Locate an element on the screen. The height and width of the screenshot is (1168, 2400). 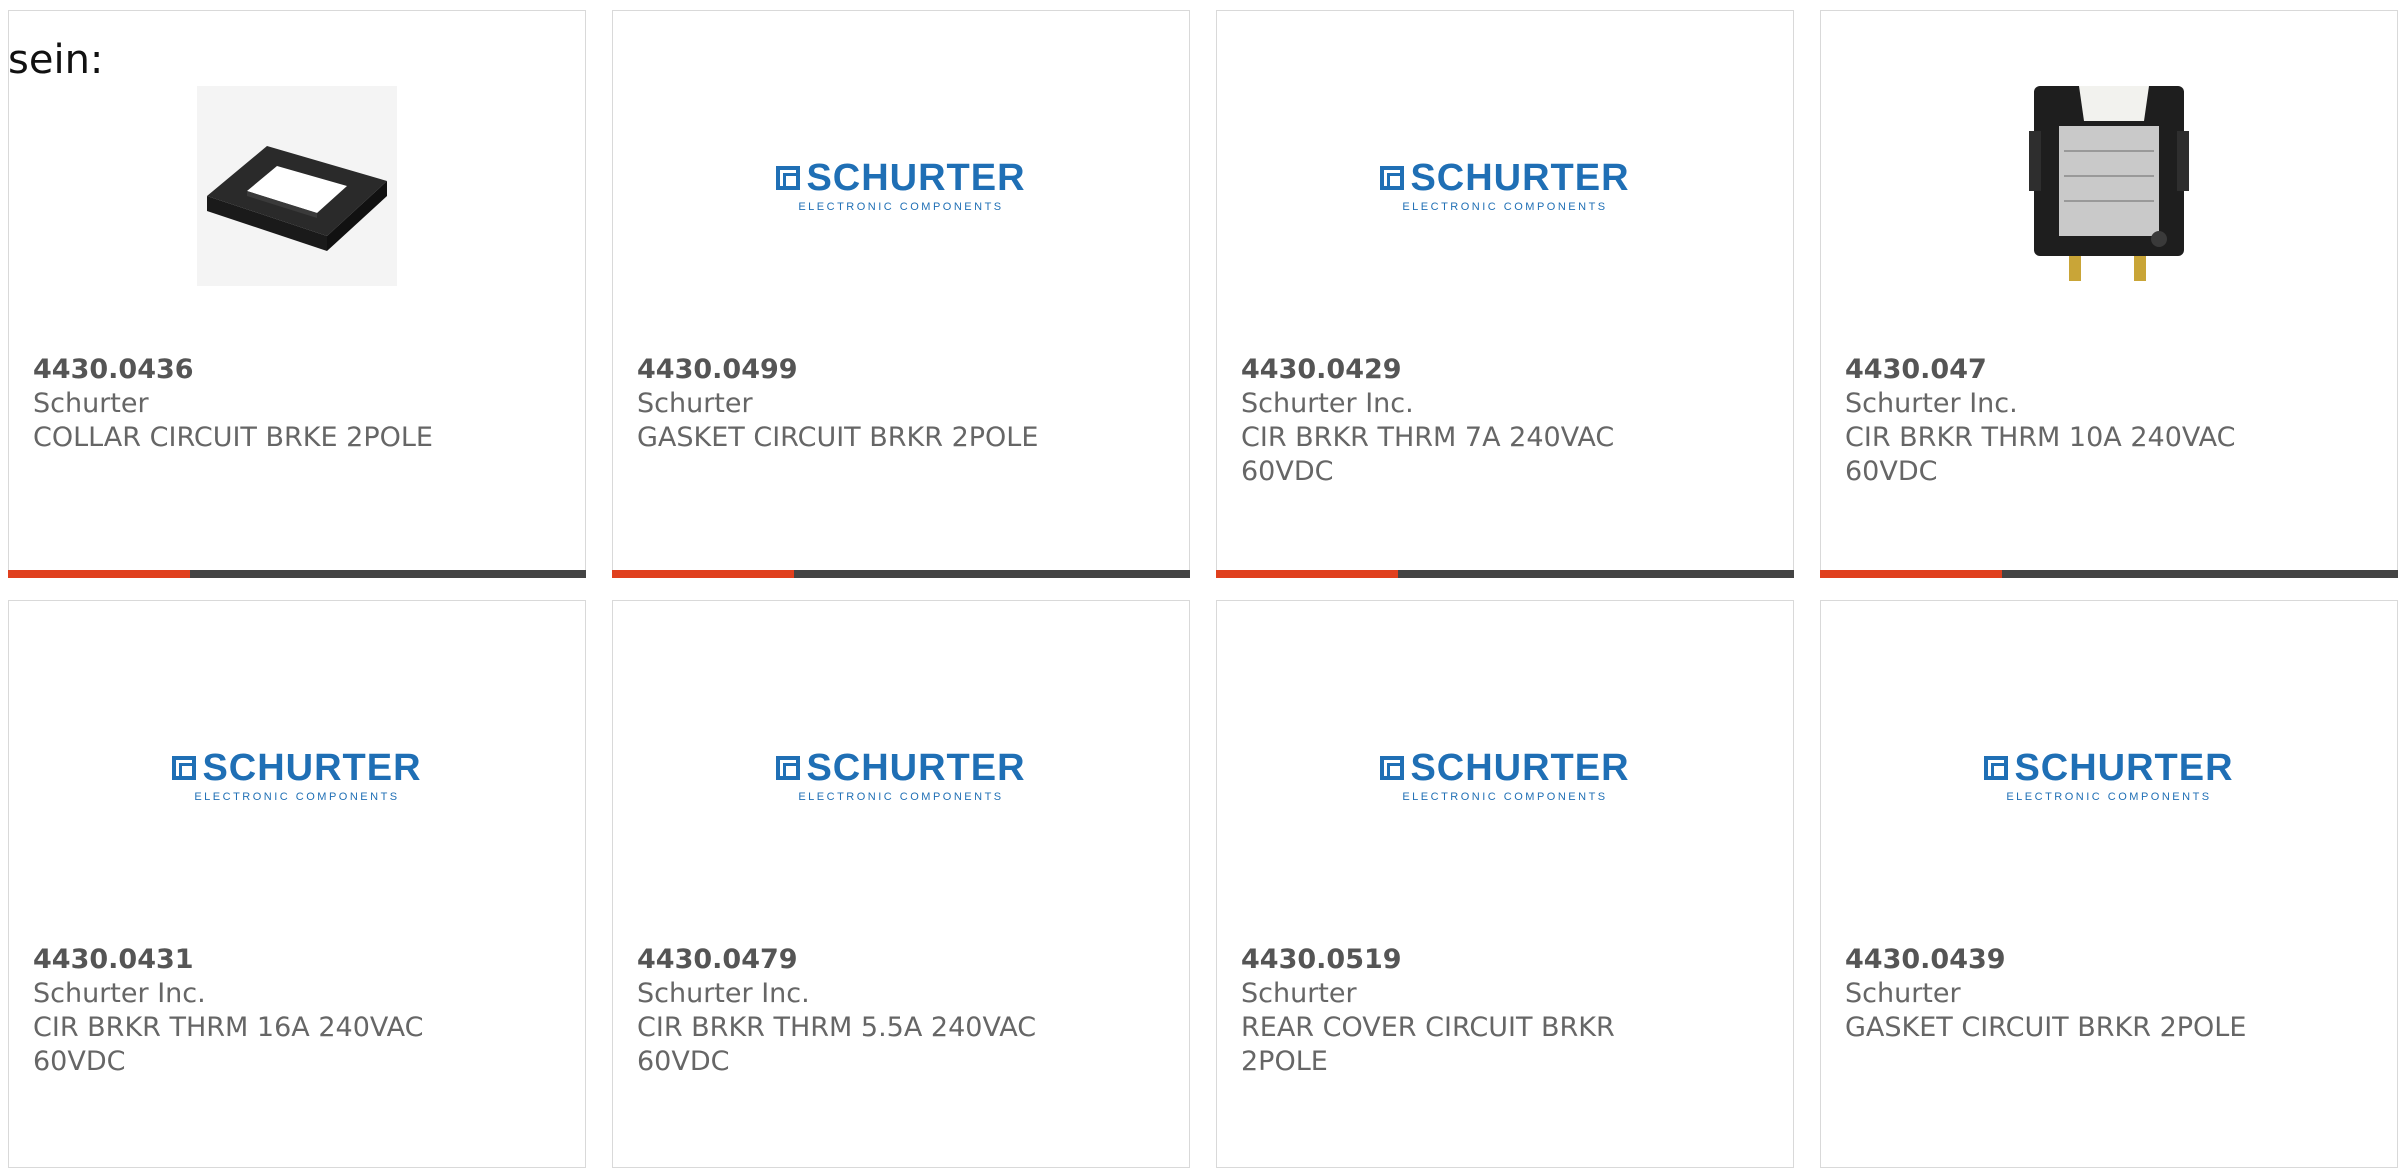
part-number: 4430.0519 is located at coordinates (1505, 960).